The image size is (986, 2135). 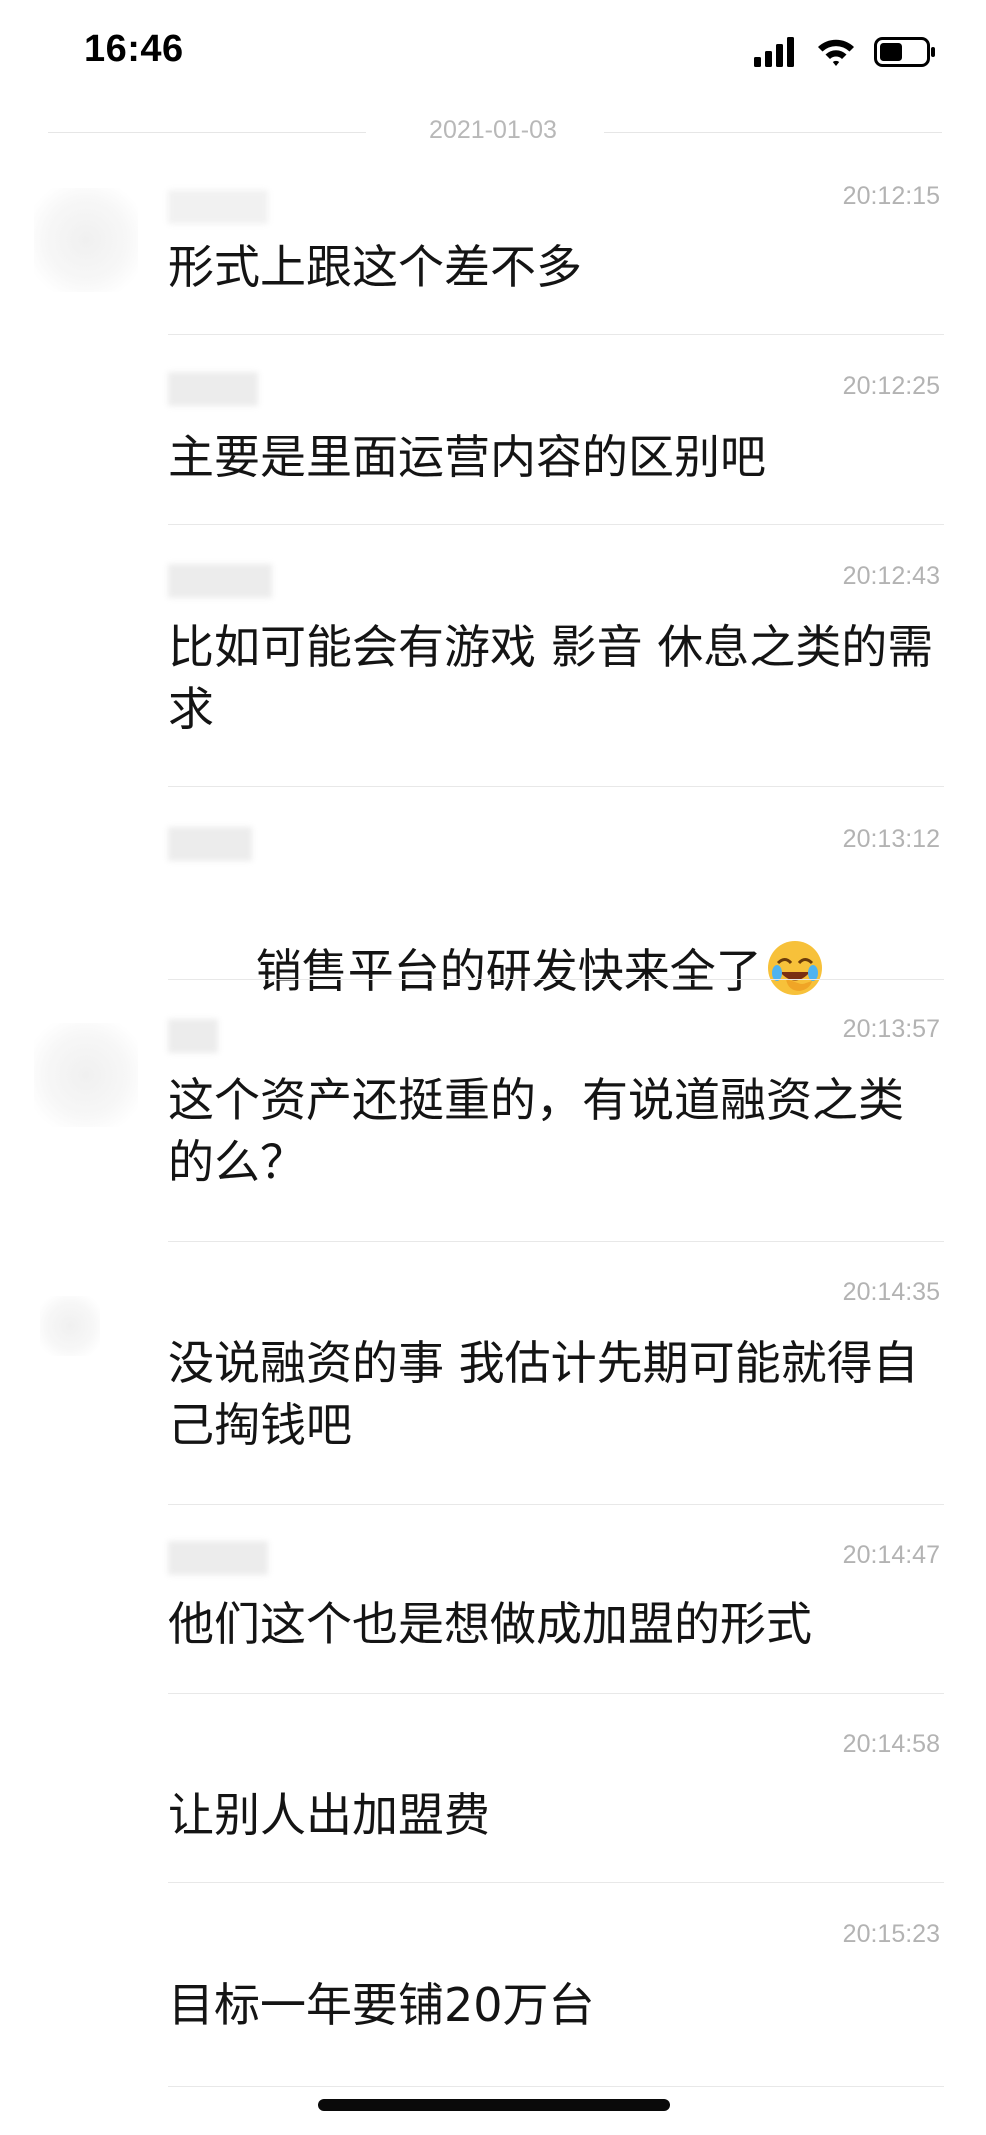 I want to click on message-time: 20:14:35, so click(x=891, y=1292).